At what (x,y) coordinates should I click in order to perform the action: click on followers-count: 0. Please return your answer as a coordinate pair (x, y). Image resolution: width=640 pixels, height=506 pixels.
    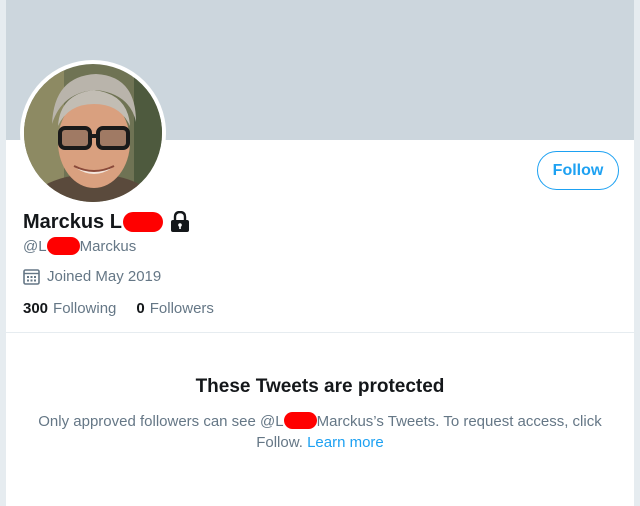
    Looking at the image, I should click on (140, 308).